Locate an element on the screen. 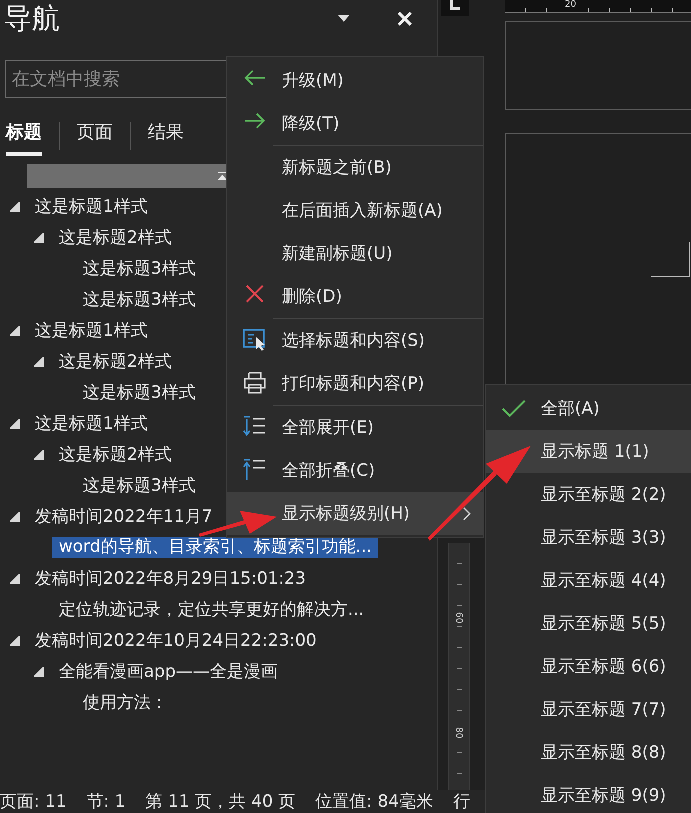  status-text: 节: 1 is located at coordinates (106, 802).